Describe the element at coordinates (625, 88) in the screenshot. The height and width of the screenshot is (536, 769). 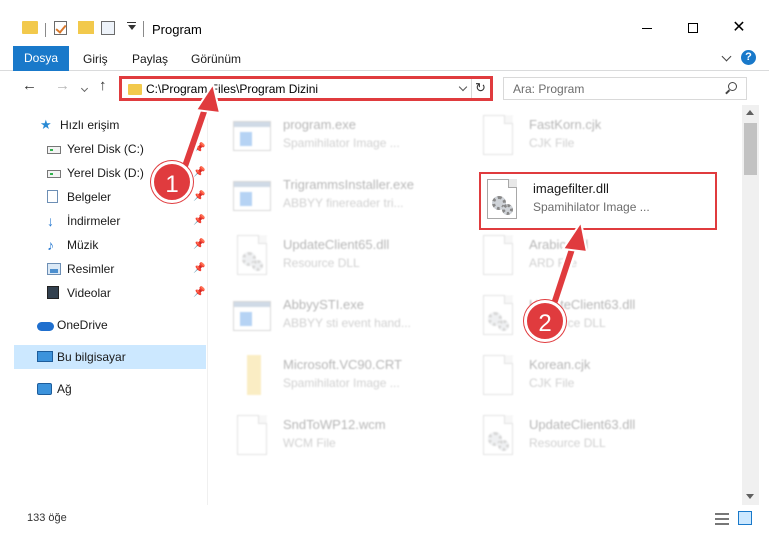
I see `search-input: Ara: Program` at that location.